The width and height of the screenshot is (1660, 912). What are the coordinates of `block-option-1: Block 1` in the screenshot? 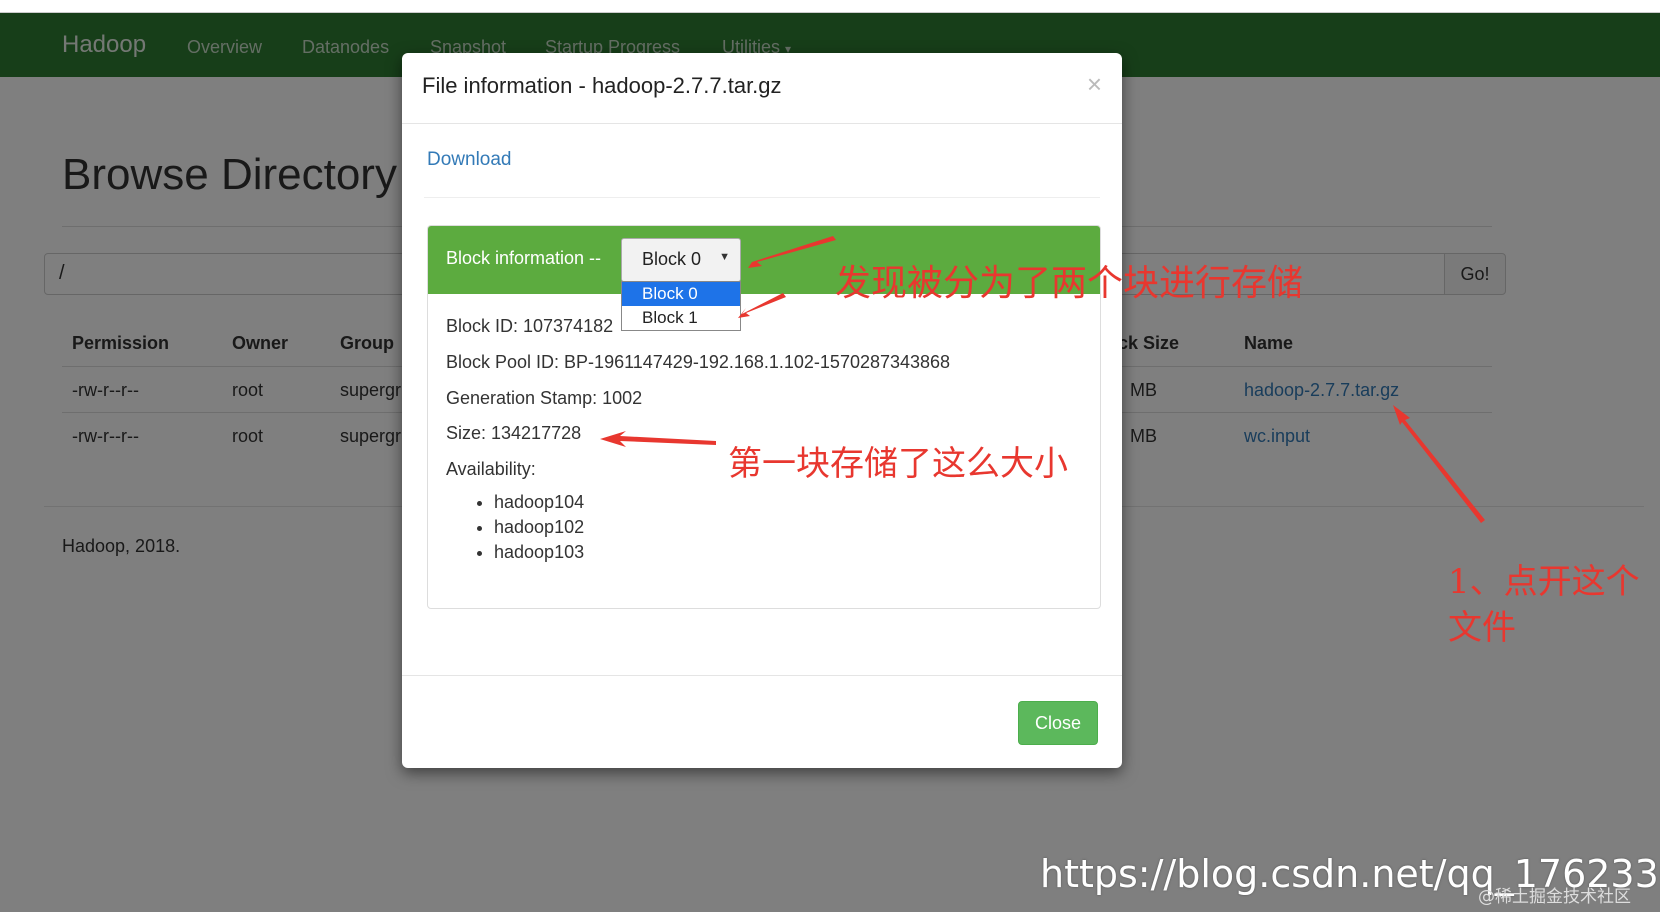 It's located at (681, 318).